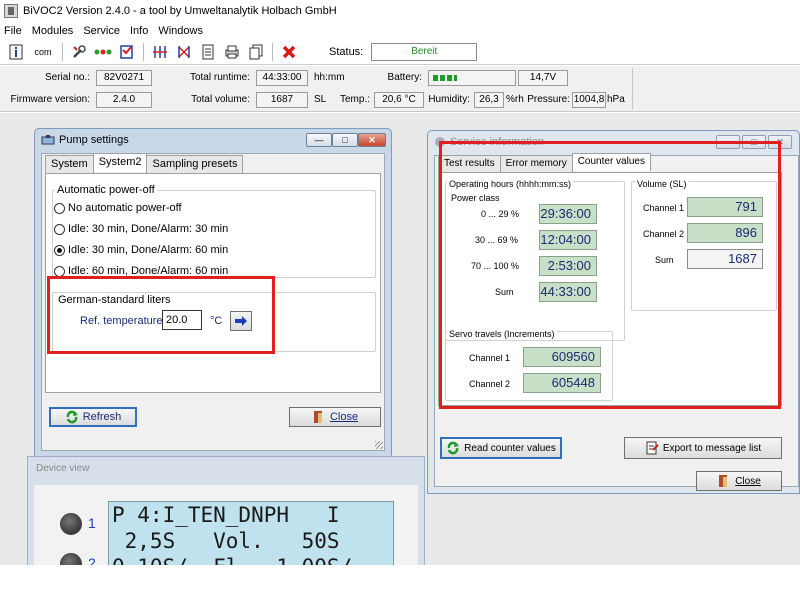  Describe the element at coordinates (662, 184) in the screenshot. I see `volume-group-label: Volume (SL)` at that location.